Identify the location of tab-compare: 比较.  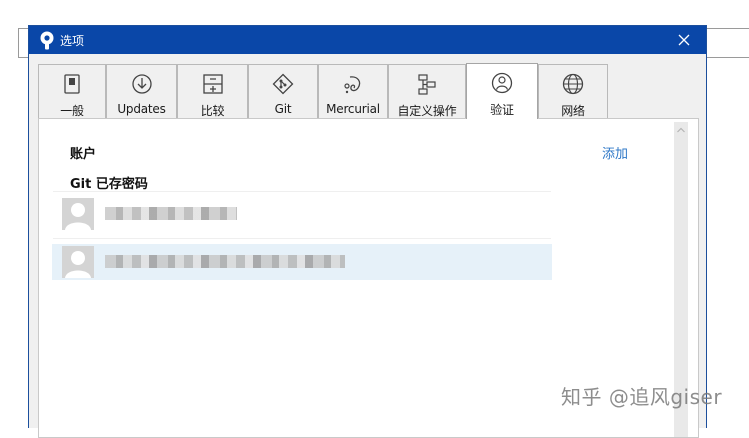
(212, 91).